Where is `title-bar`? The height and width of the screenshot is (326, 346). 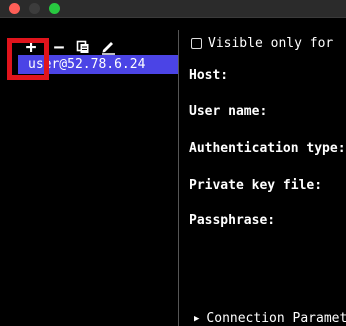 title-bar is located at coordinates (173, 9).